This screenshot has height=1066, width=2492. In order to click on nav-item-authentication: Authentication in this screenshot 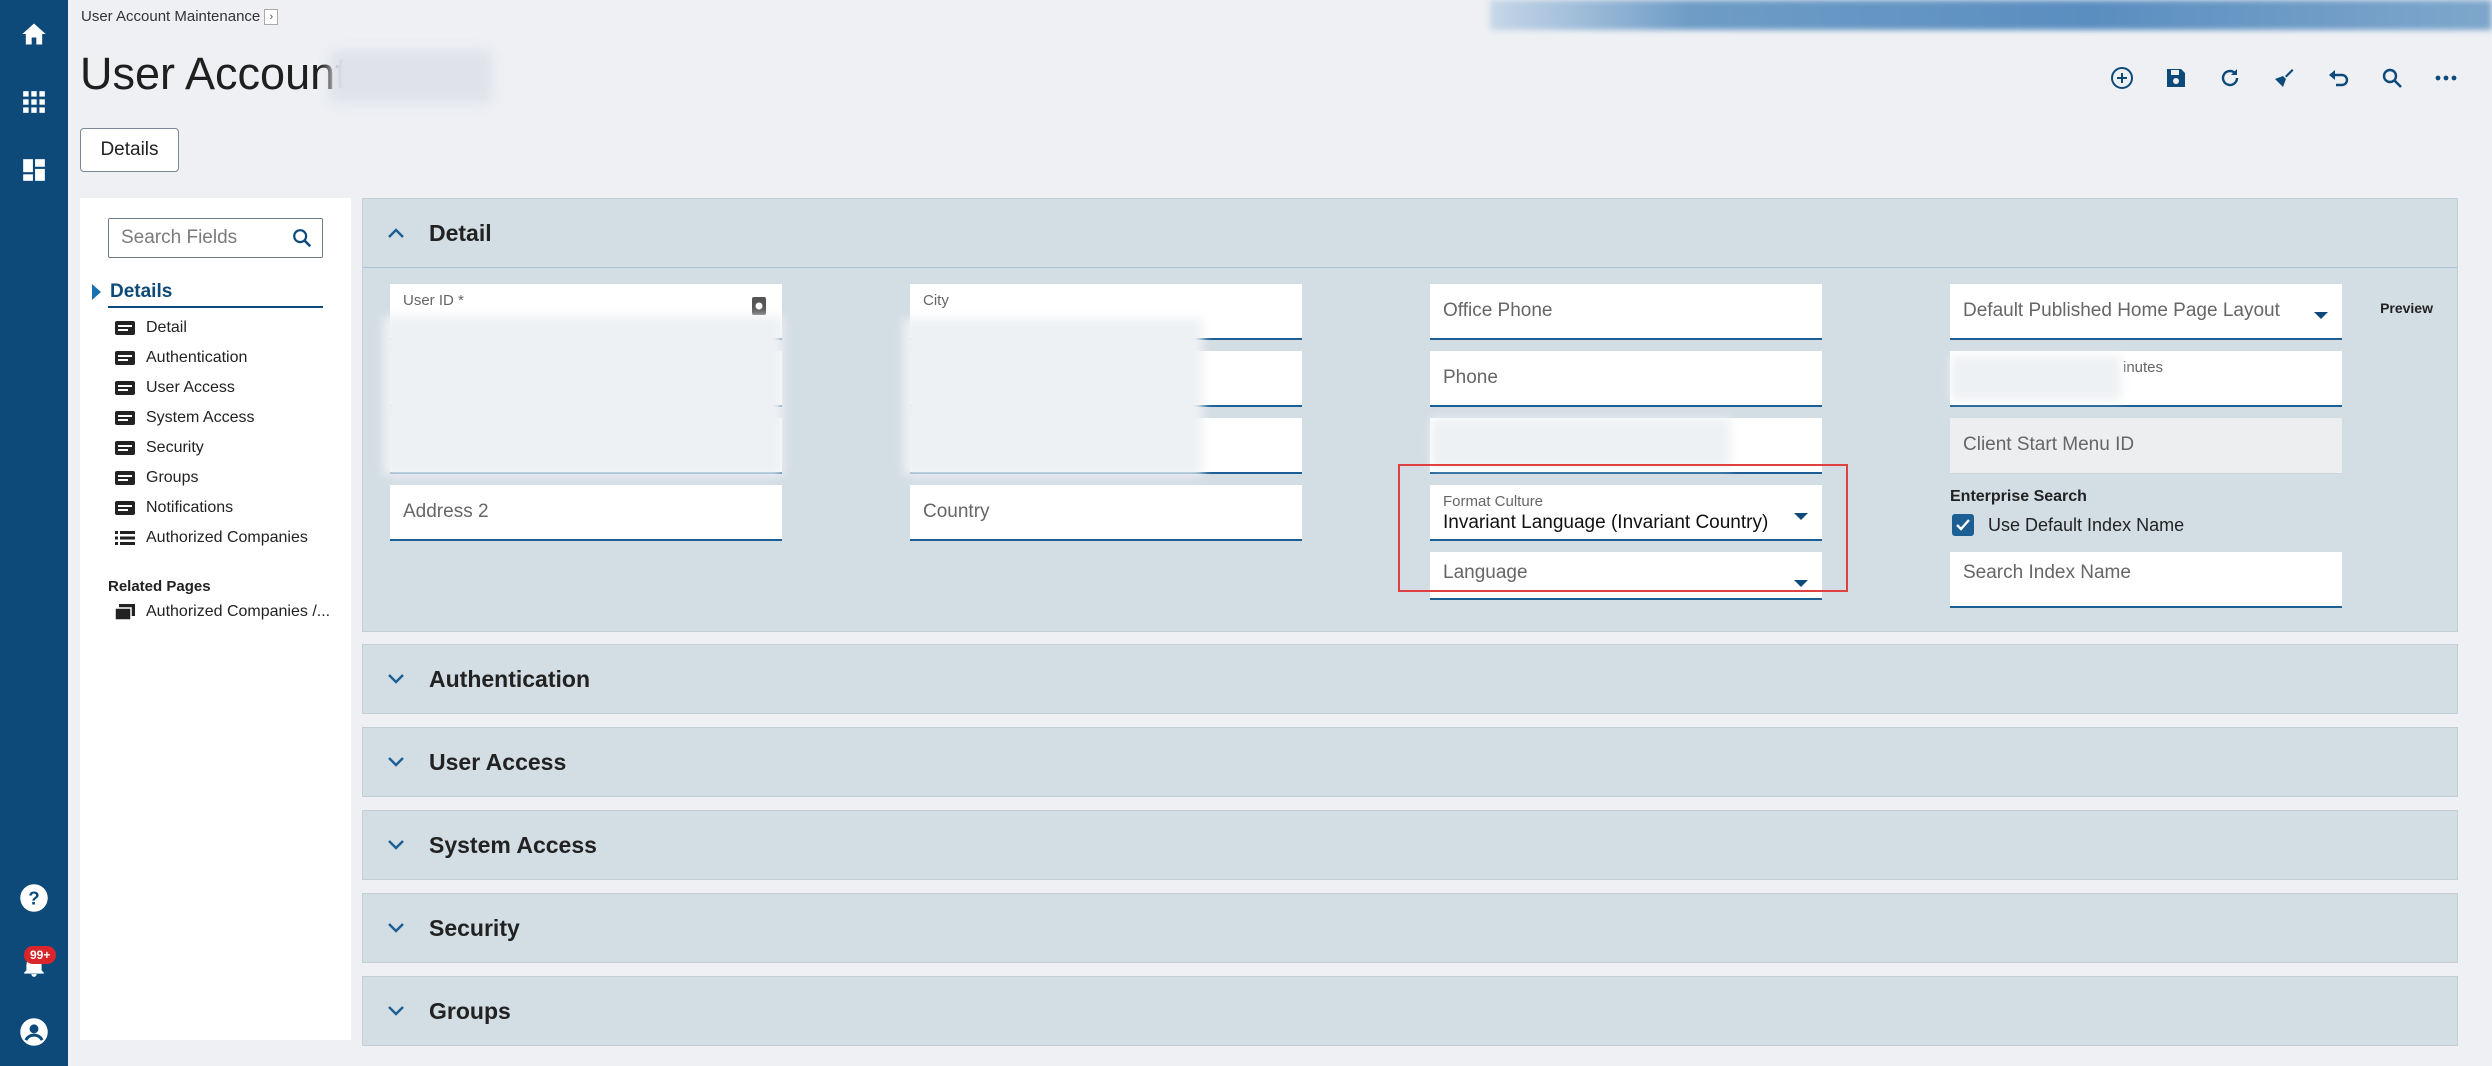, I will do `click(211, 358)`.